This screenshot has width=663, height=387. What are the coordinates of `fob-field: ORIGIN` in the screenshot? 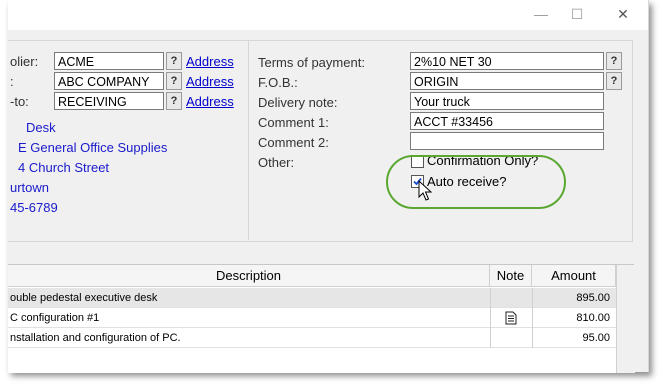 It's located at (507, 81).